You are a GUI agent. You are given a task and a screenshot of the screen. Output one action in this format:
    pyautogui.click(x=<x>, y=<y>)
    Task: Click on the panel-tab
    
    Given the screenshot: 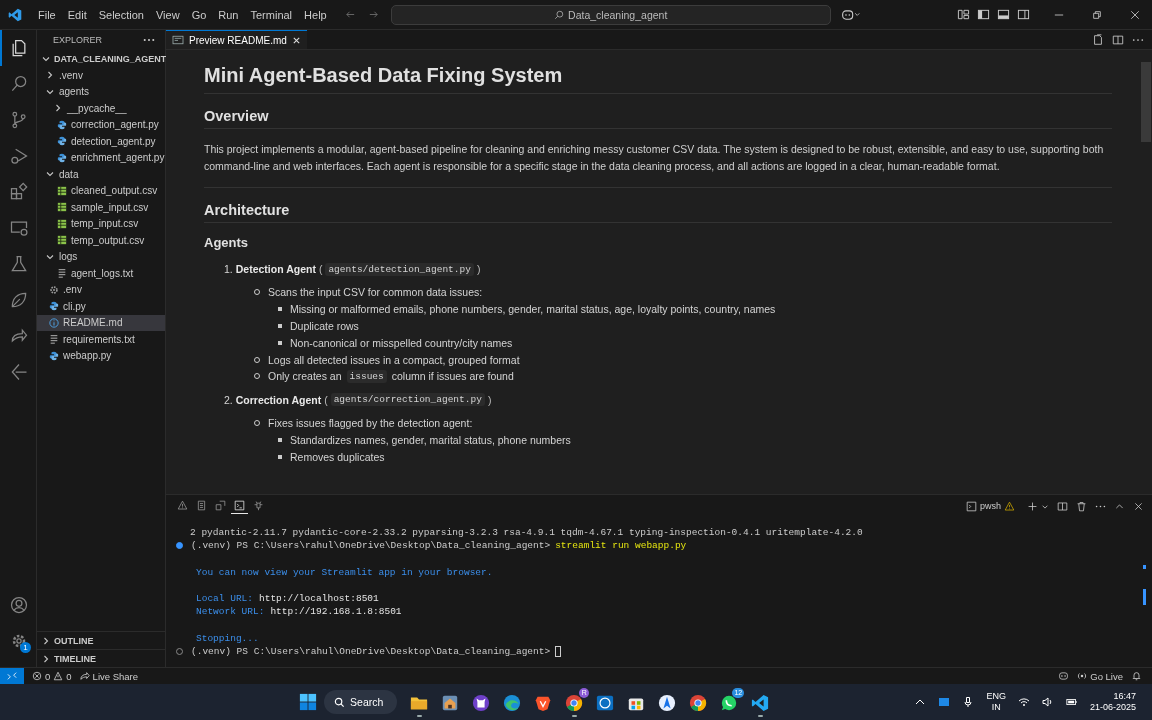 What is the action you would take?
    pyautogui.click(x=239, y=506)
    